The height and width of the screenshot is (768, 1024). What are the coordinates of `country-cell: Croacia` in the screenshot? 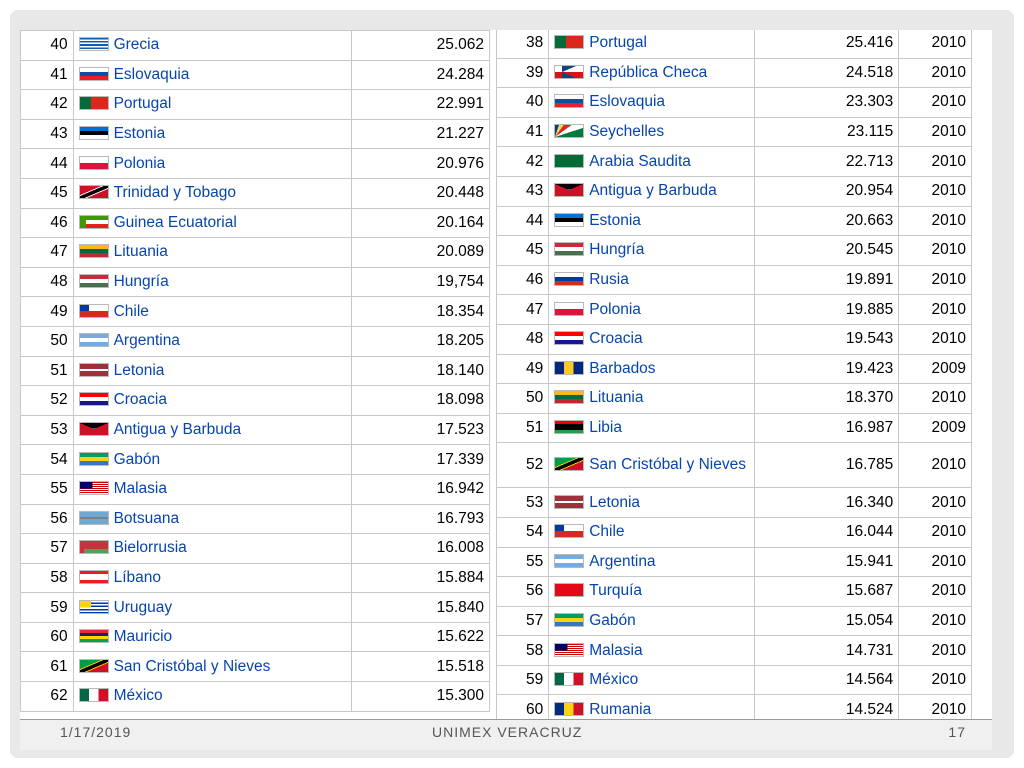 It's located at (212, 400).